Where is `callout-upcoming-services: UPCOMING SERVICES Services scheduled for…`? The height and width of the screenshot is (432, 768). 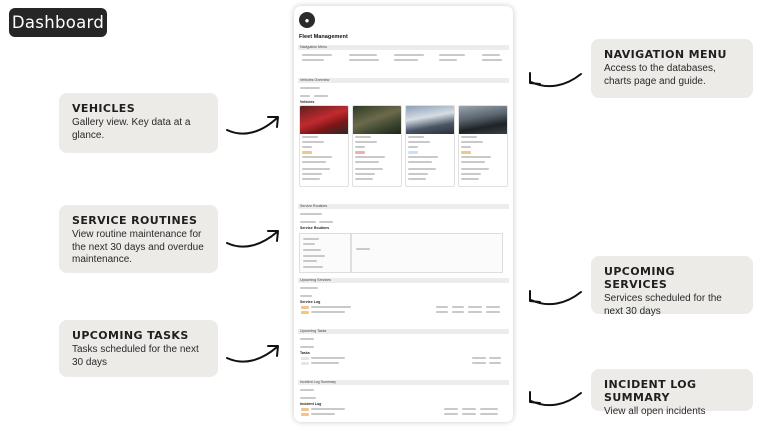 callout-upcoming-services: UPCOMING SERVICES Services scheduled for… is located at coordinates (672, 286).